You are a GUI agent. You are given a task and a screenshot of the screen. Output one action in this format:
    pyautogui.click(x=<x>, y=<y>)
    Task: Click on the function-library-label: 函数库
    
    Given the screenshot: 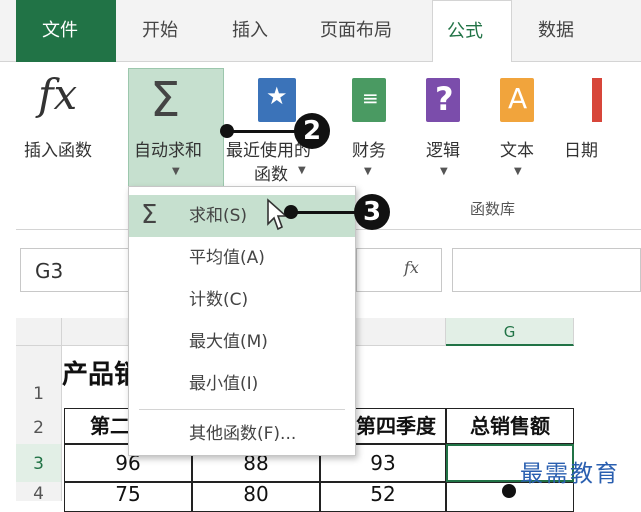 What is the action you would take?
    pyautogui.click(x=493, y=209)
    